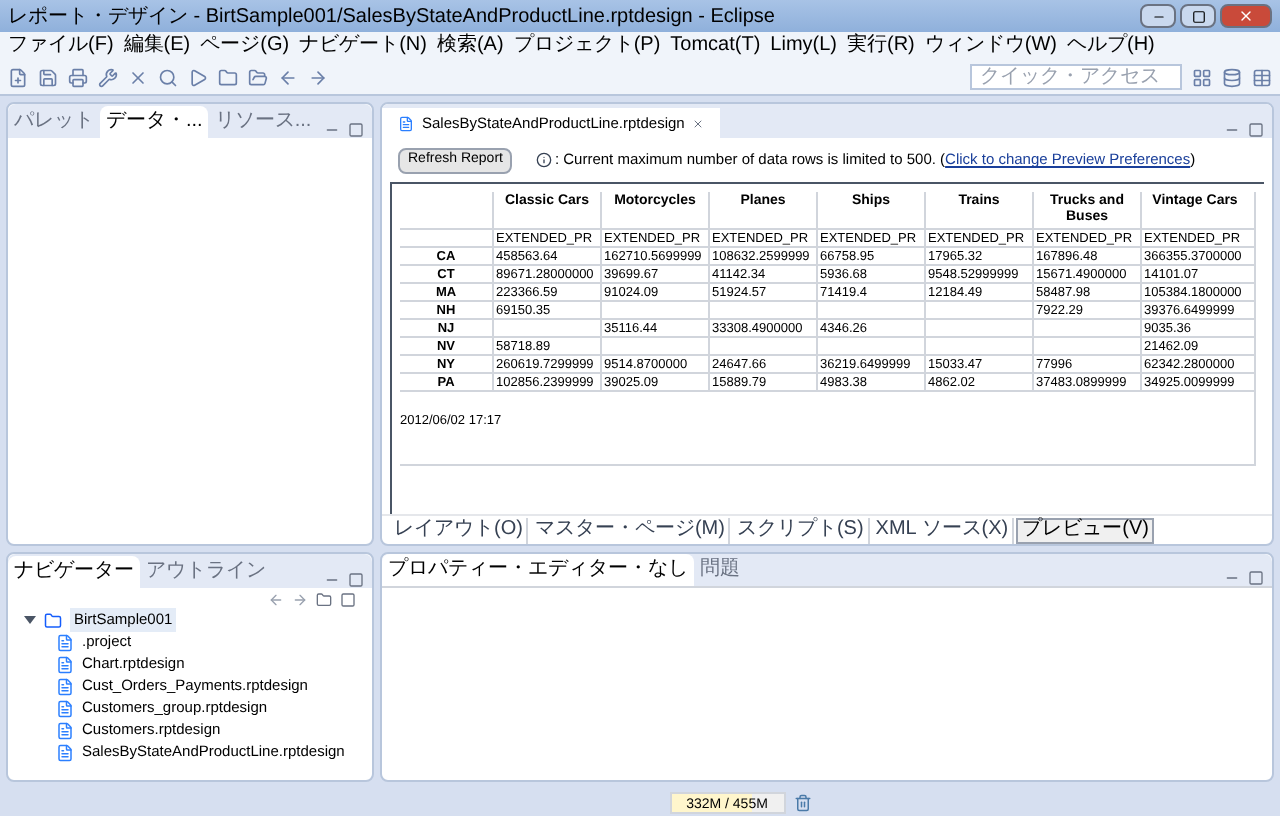 The image size is (1280, 816). I want to click on panel-tab: プロパティー・エディター・なし, so click(538, 570).